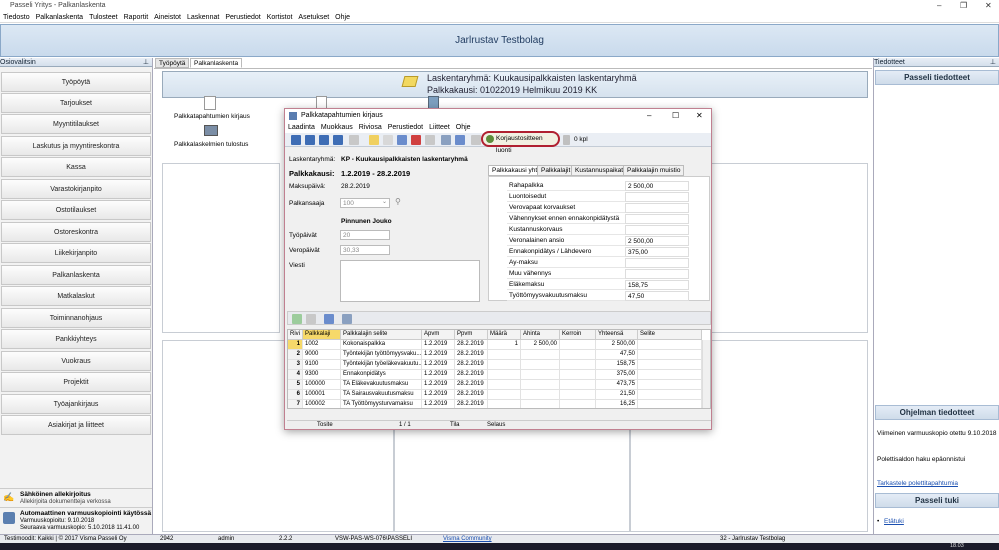 The image size is (999, 550). What do you see at coordinates (16, 17) in the screenshot?
I see `menu-tiedosto: Tiedosto` at bounding box center [16, 17].